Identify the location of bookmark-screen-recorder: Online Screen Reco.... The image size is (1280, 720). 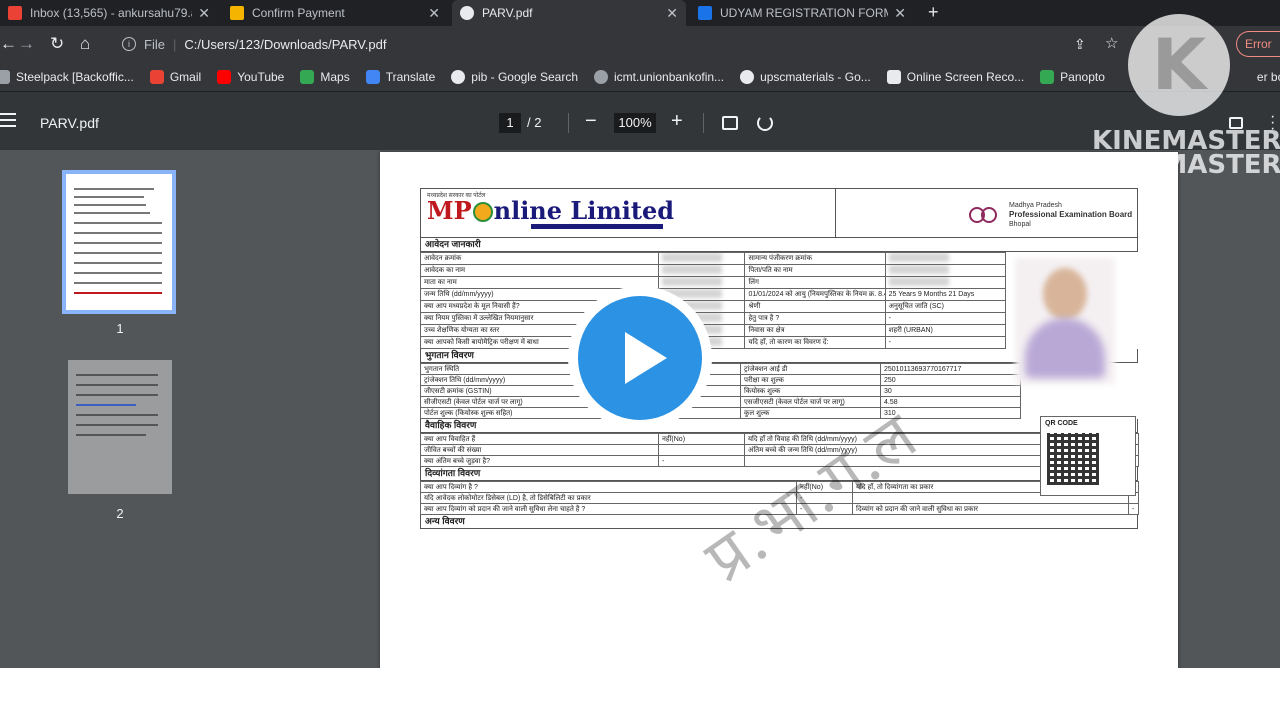
(955, 76).